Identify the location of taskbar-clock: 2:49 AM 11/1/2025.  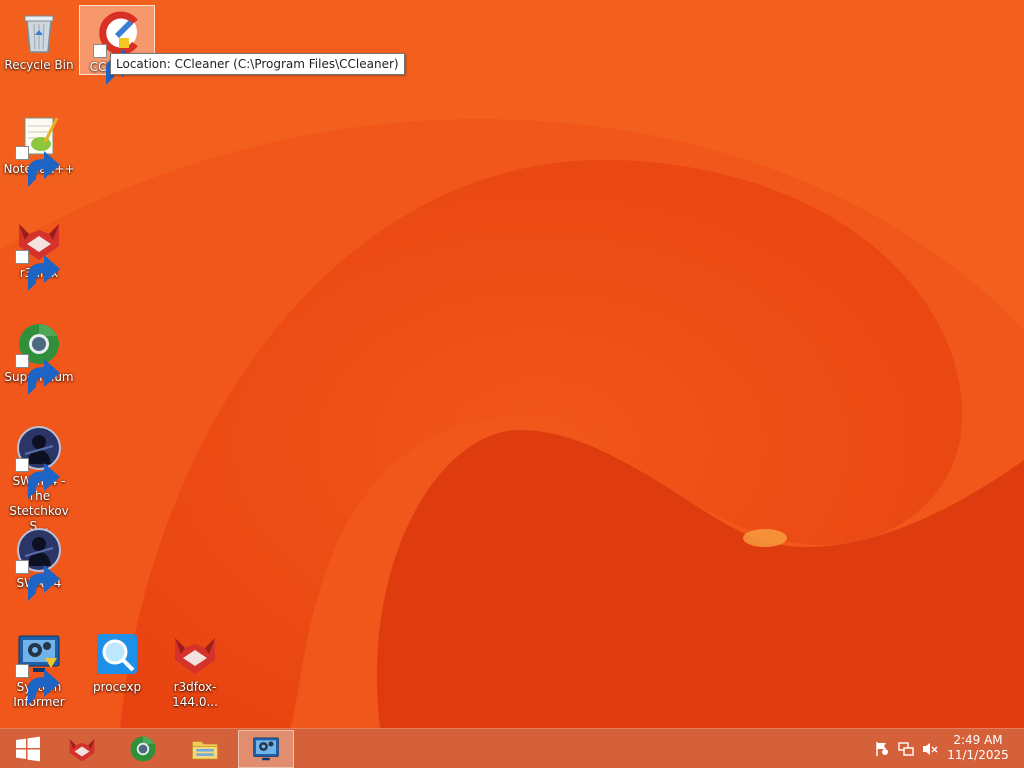
(978, 748).